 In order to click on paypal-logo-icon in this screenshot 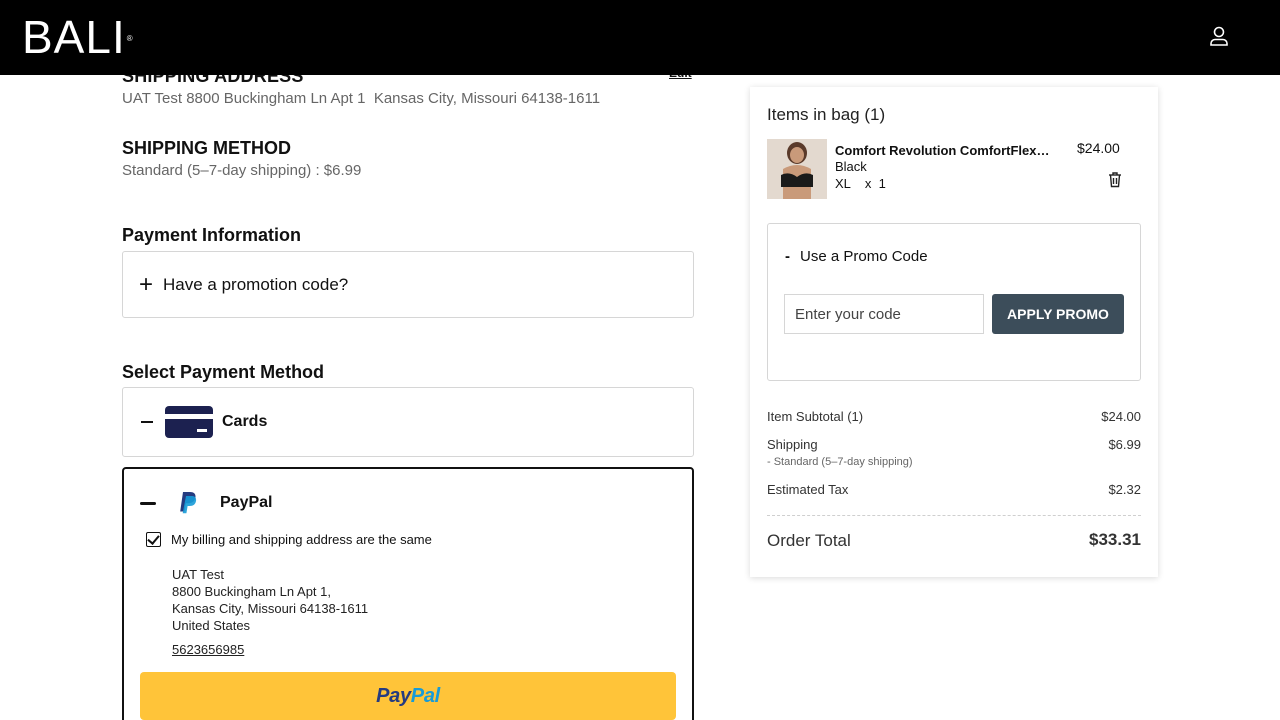, I will do `click(188, 503)`.